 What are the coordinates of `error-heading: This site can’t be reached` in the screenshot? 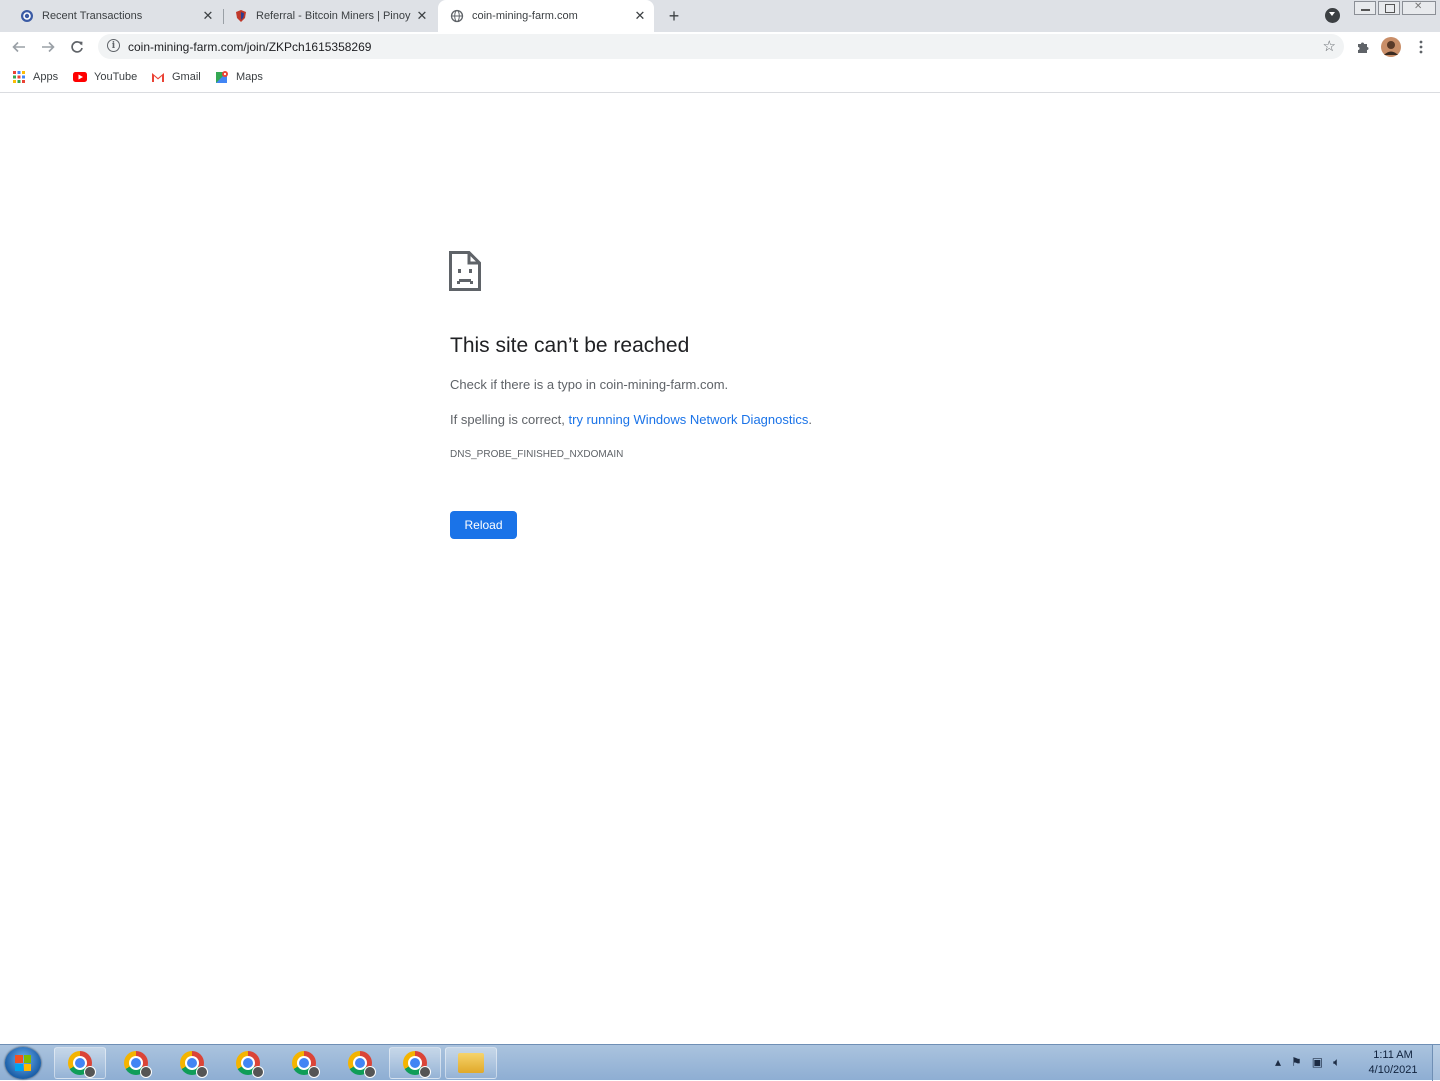 It's located at (570, 345).